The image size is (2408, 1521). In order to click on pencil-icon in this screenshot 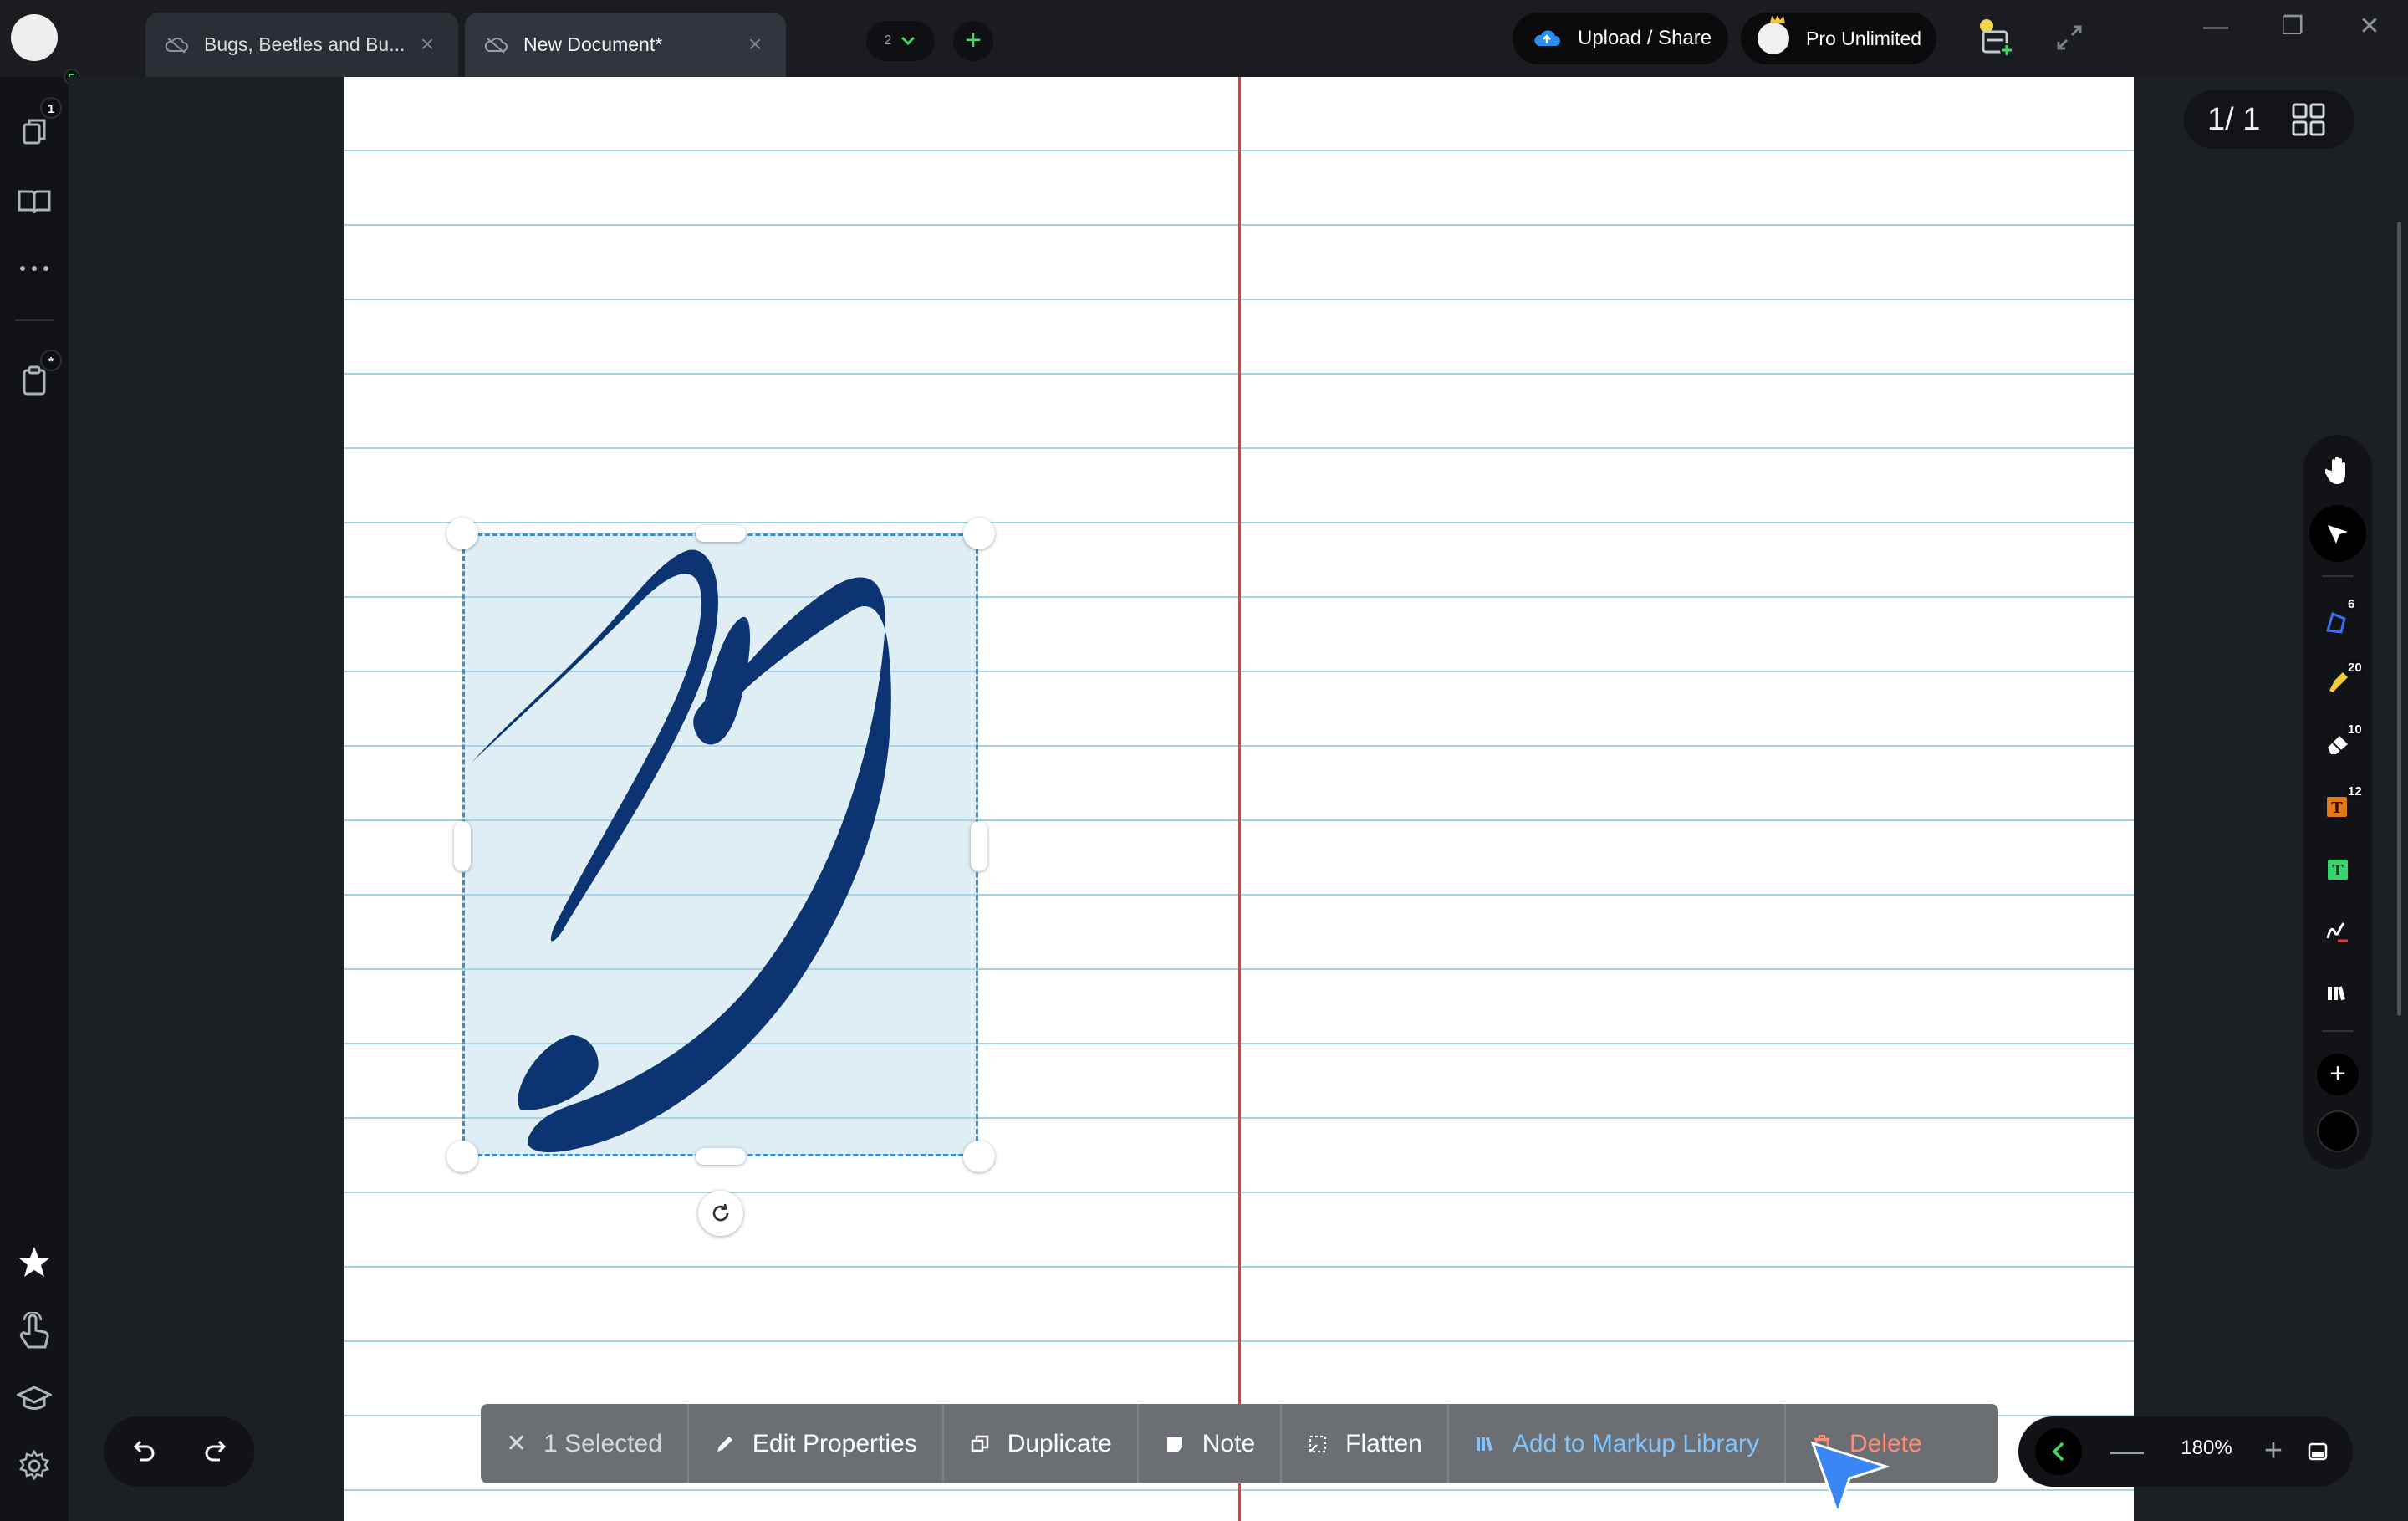, I will do `click(724, 1444)`.